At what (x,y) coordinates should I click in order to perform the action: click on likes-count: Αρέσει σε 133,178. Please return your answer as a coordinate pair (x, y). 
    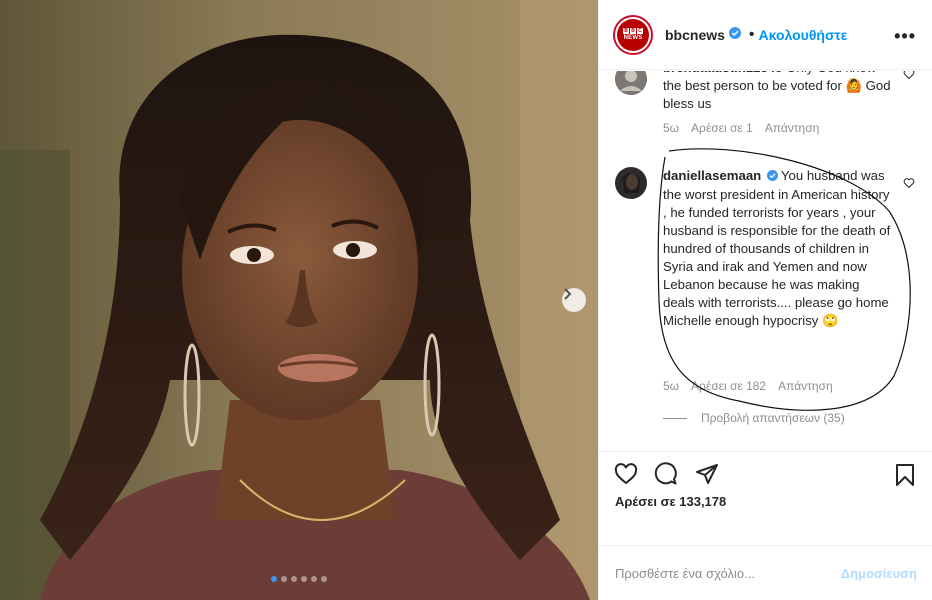
    Looking at the image, I should click on (670, 501).